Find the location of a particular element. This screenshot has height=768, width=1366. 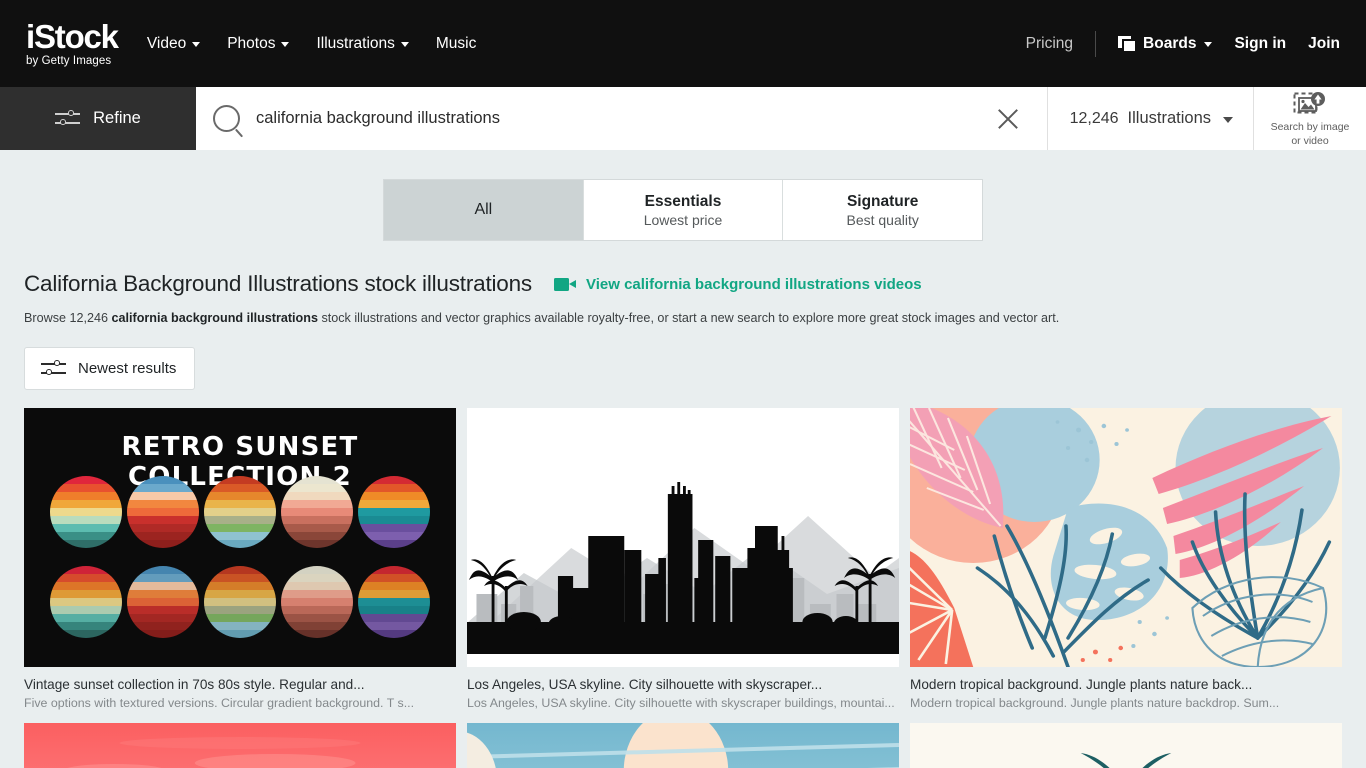

search-by-image-line1: Search by image is located at coordinates (1310, 126).